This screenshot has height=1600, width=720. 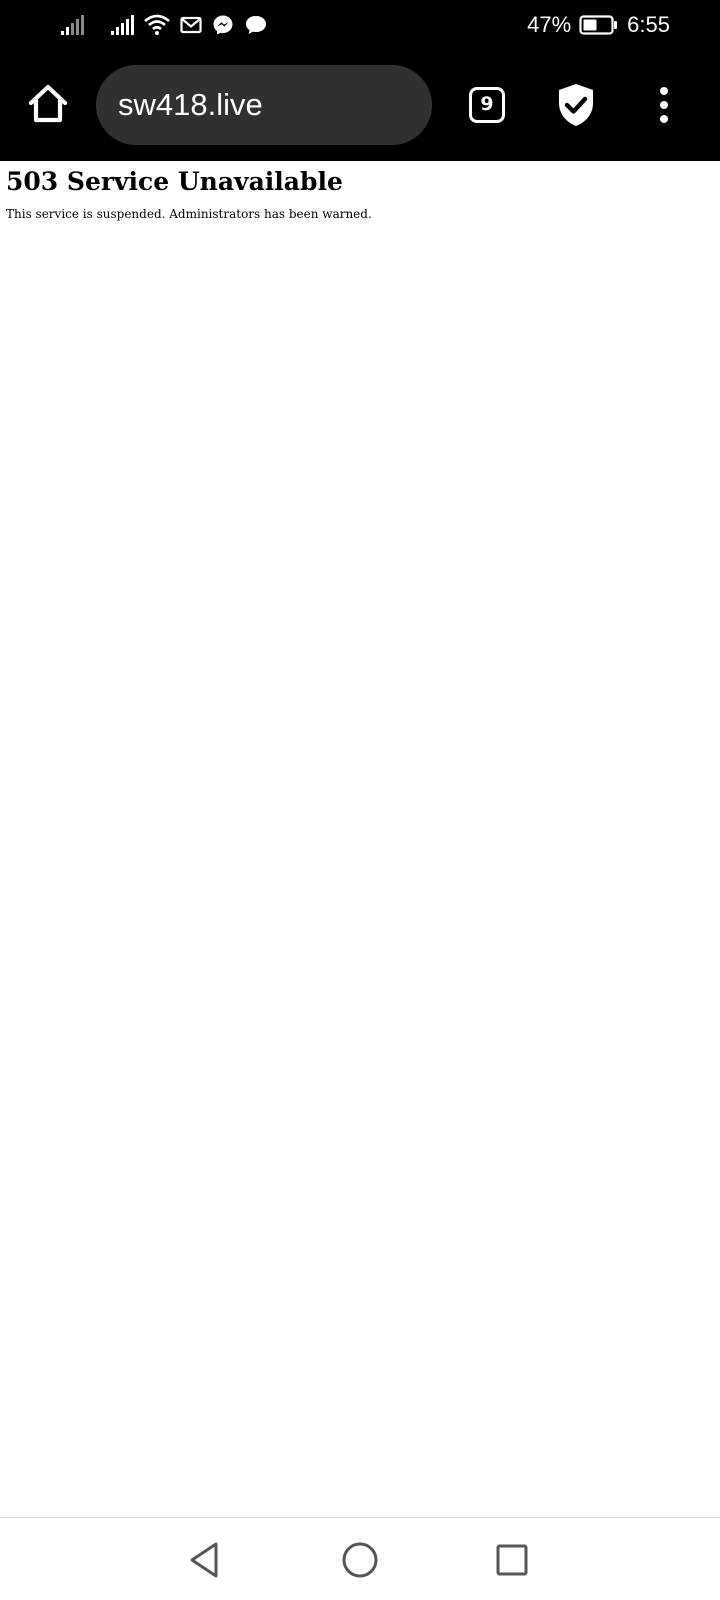 What do you see at coordinates (256, 25) in the screenshot?
I see `messages-icon` at bounding box center [256, 25].